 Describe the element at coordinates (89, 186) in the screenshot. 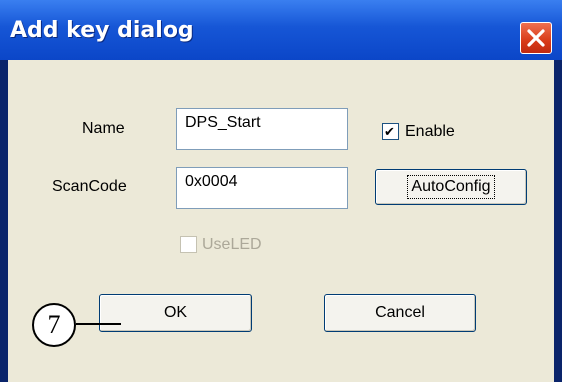

I see `scancode-label: ScanCode` at that location.